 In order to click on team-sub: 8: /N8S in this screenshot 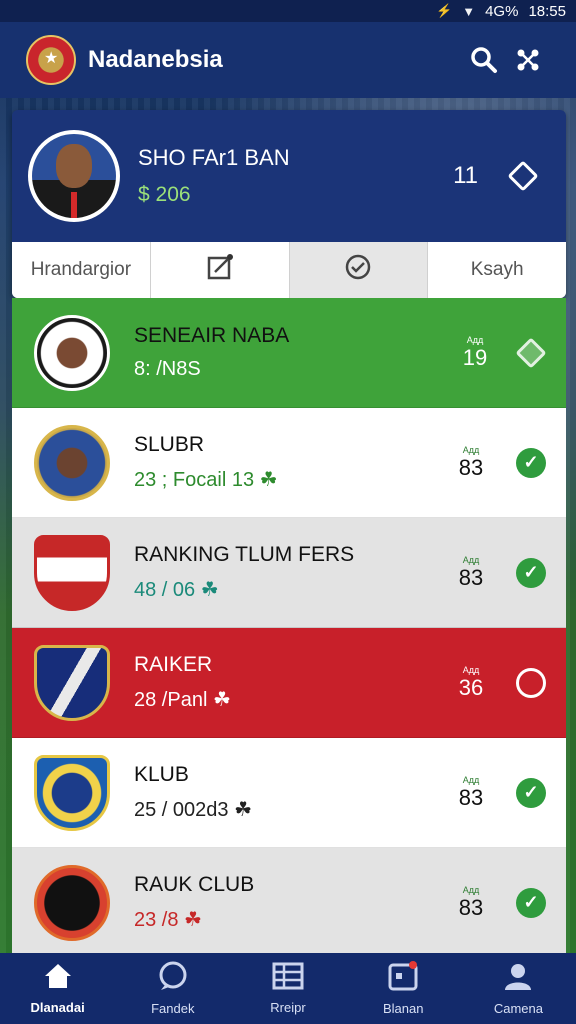, I will do `click(167, 369)`.